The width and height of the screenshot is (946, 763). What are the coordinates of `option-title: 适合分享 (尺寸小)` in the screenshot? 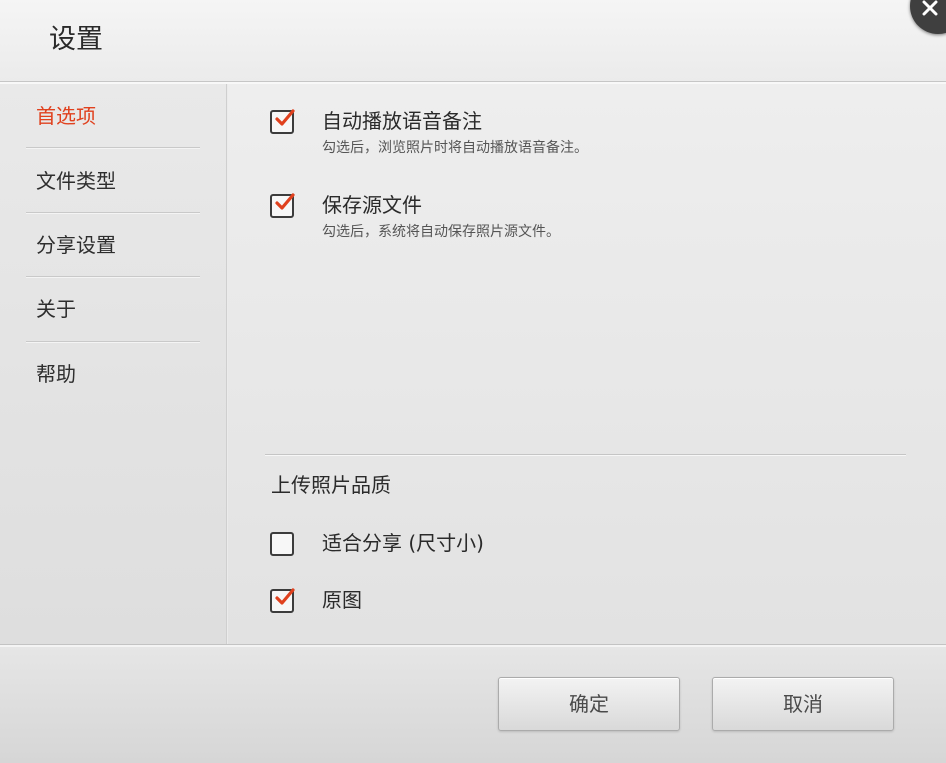 It's located at (403, 543).